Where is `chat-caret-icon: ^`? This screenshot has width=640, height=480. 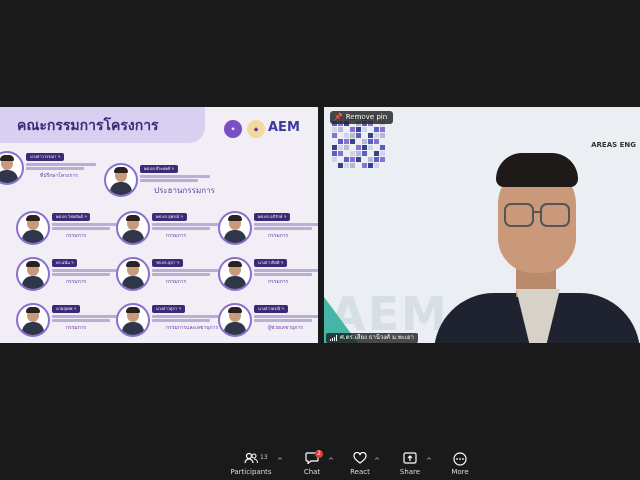 chat-caret-icon: ^ is located at coordinates (331, 461).